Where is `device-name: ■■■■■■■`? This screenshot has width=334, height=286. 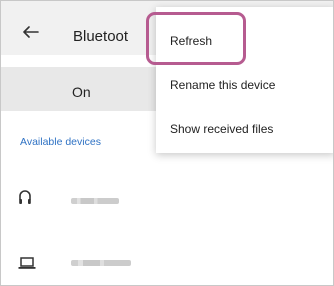 device-name: ■■■■■■■ is located at coordinates (101, 263).